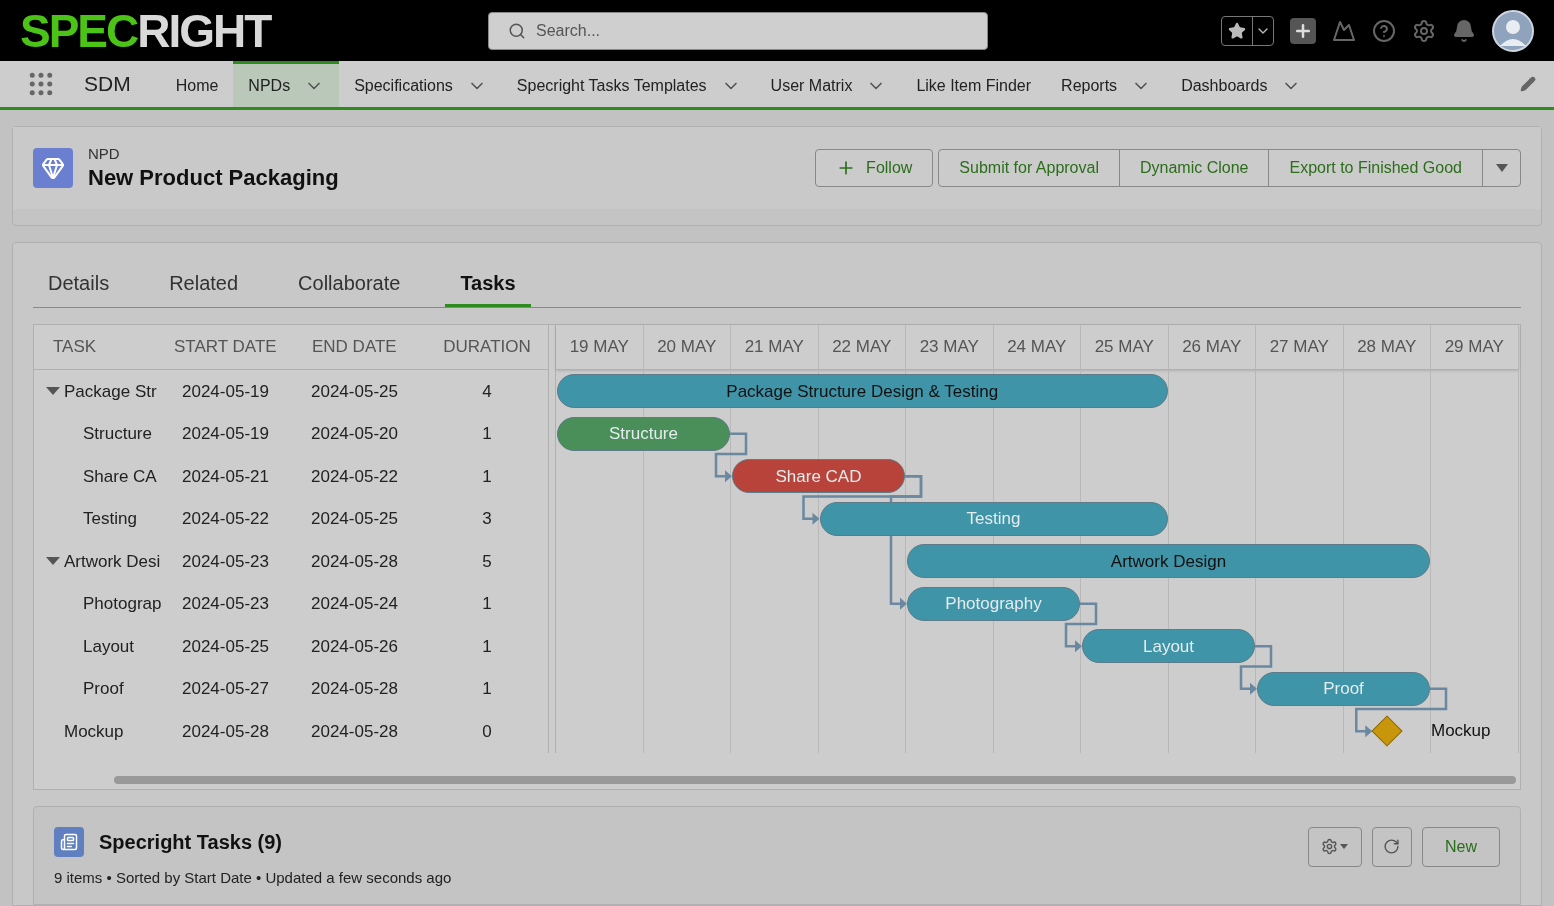 The width and height of the screenshot is (1554, 906). What do you see at coordinates (1461, 731) in the screenshot?
I see `milestone-label: Mockup` at bounding box center [1461, 731].